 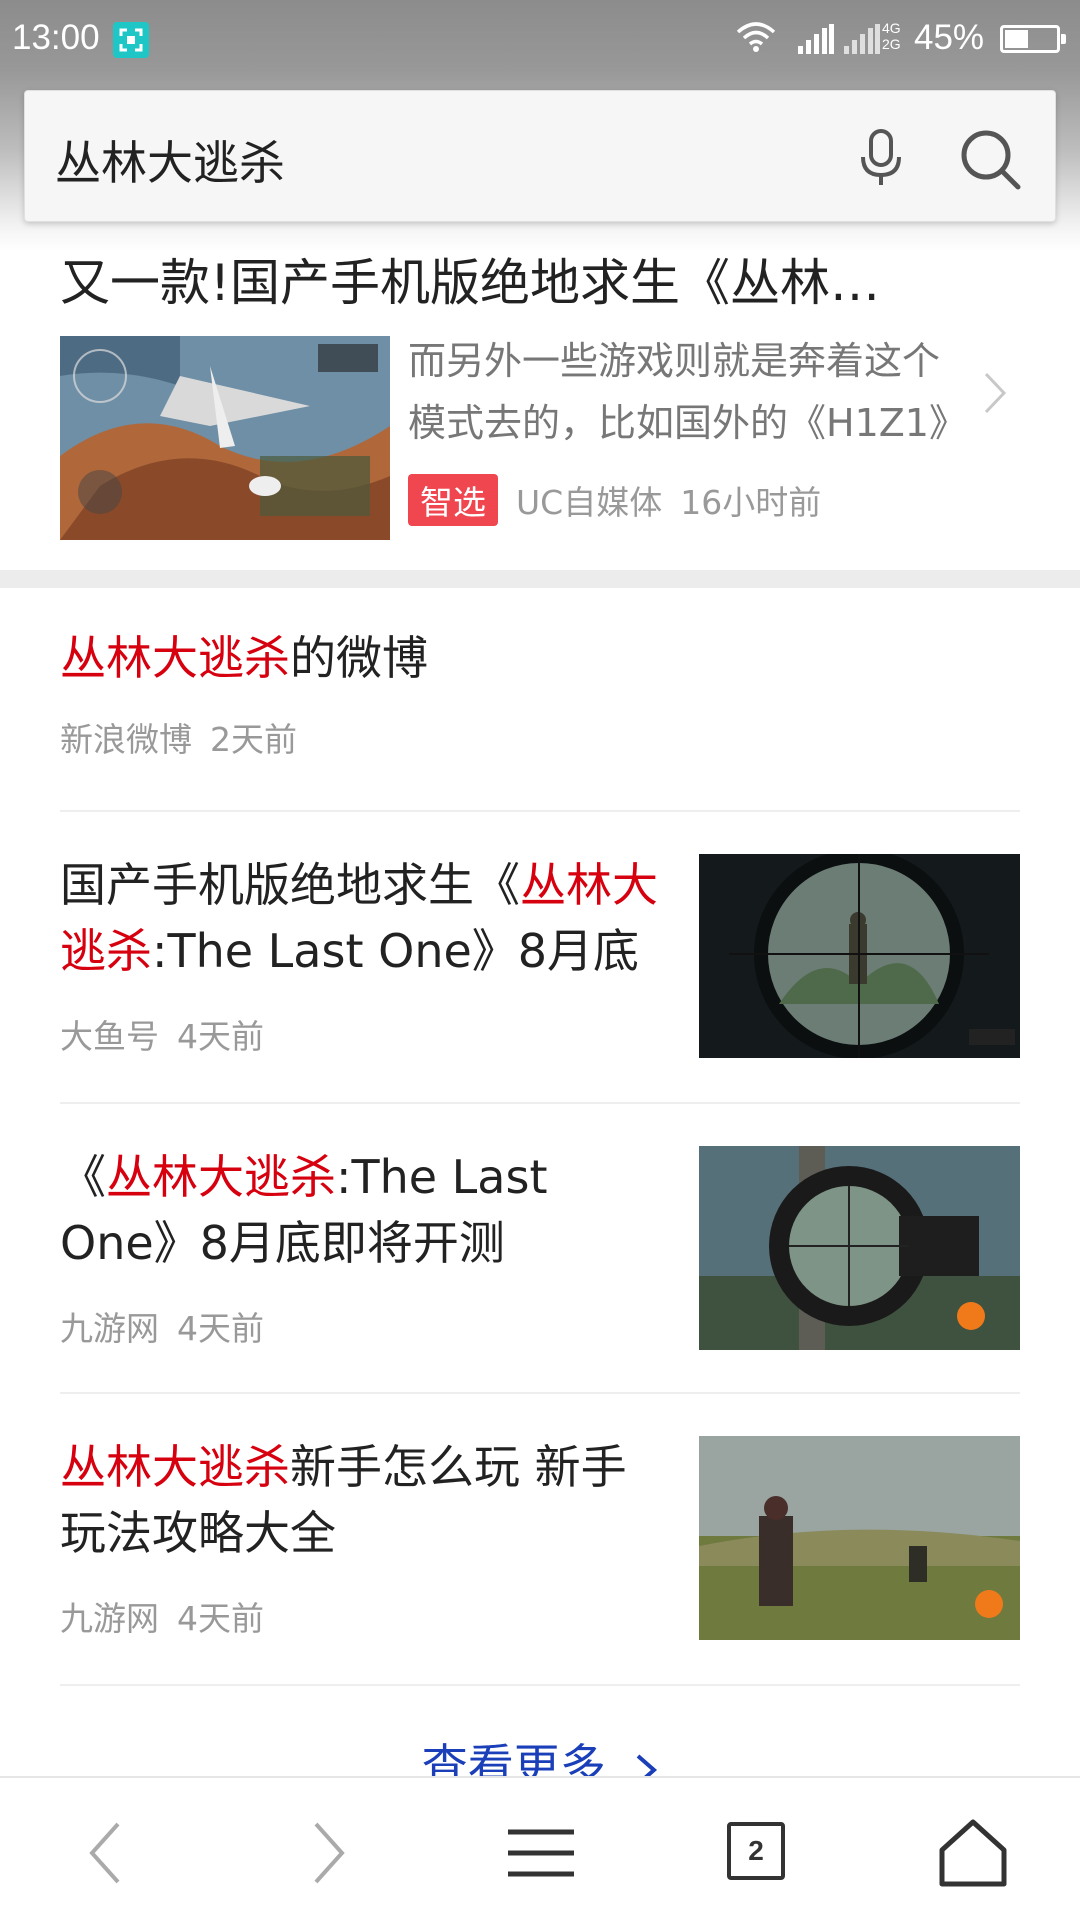 I want to click on list-item: 《丛林大逃杀:The Last One》8月底即将开测 九游网 4天前, so click(x=540, y=1250).